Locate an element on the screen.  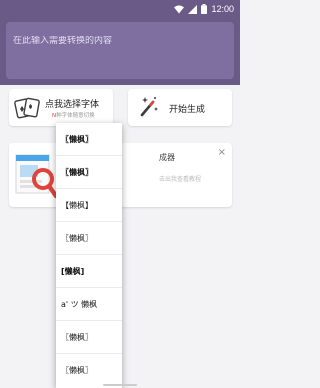
header is located at coordinates (120, 51).